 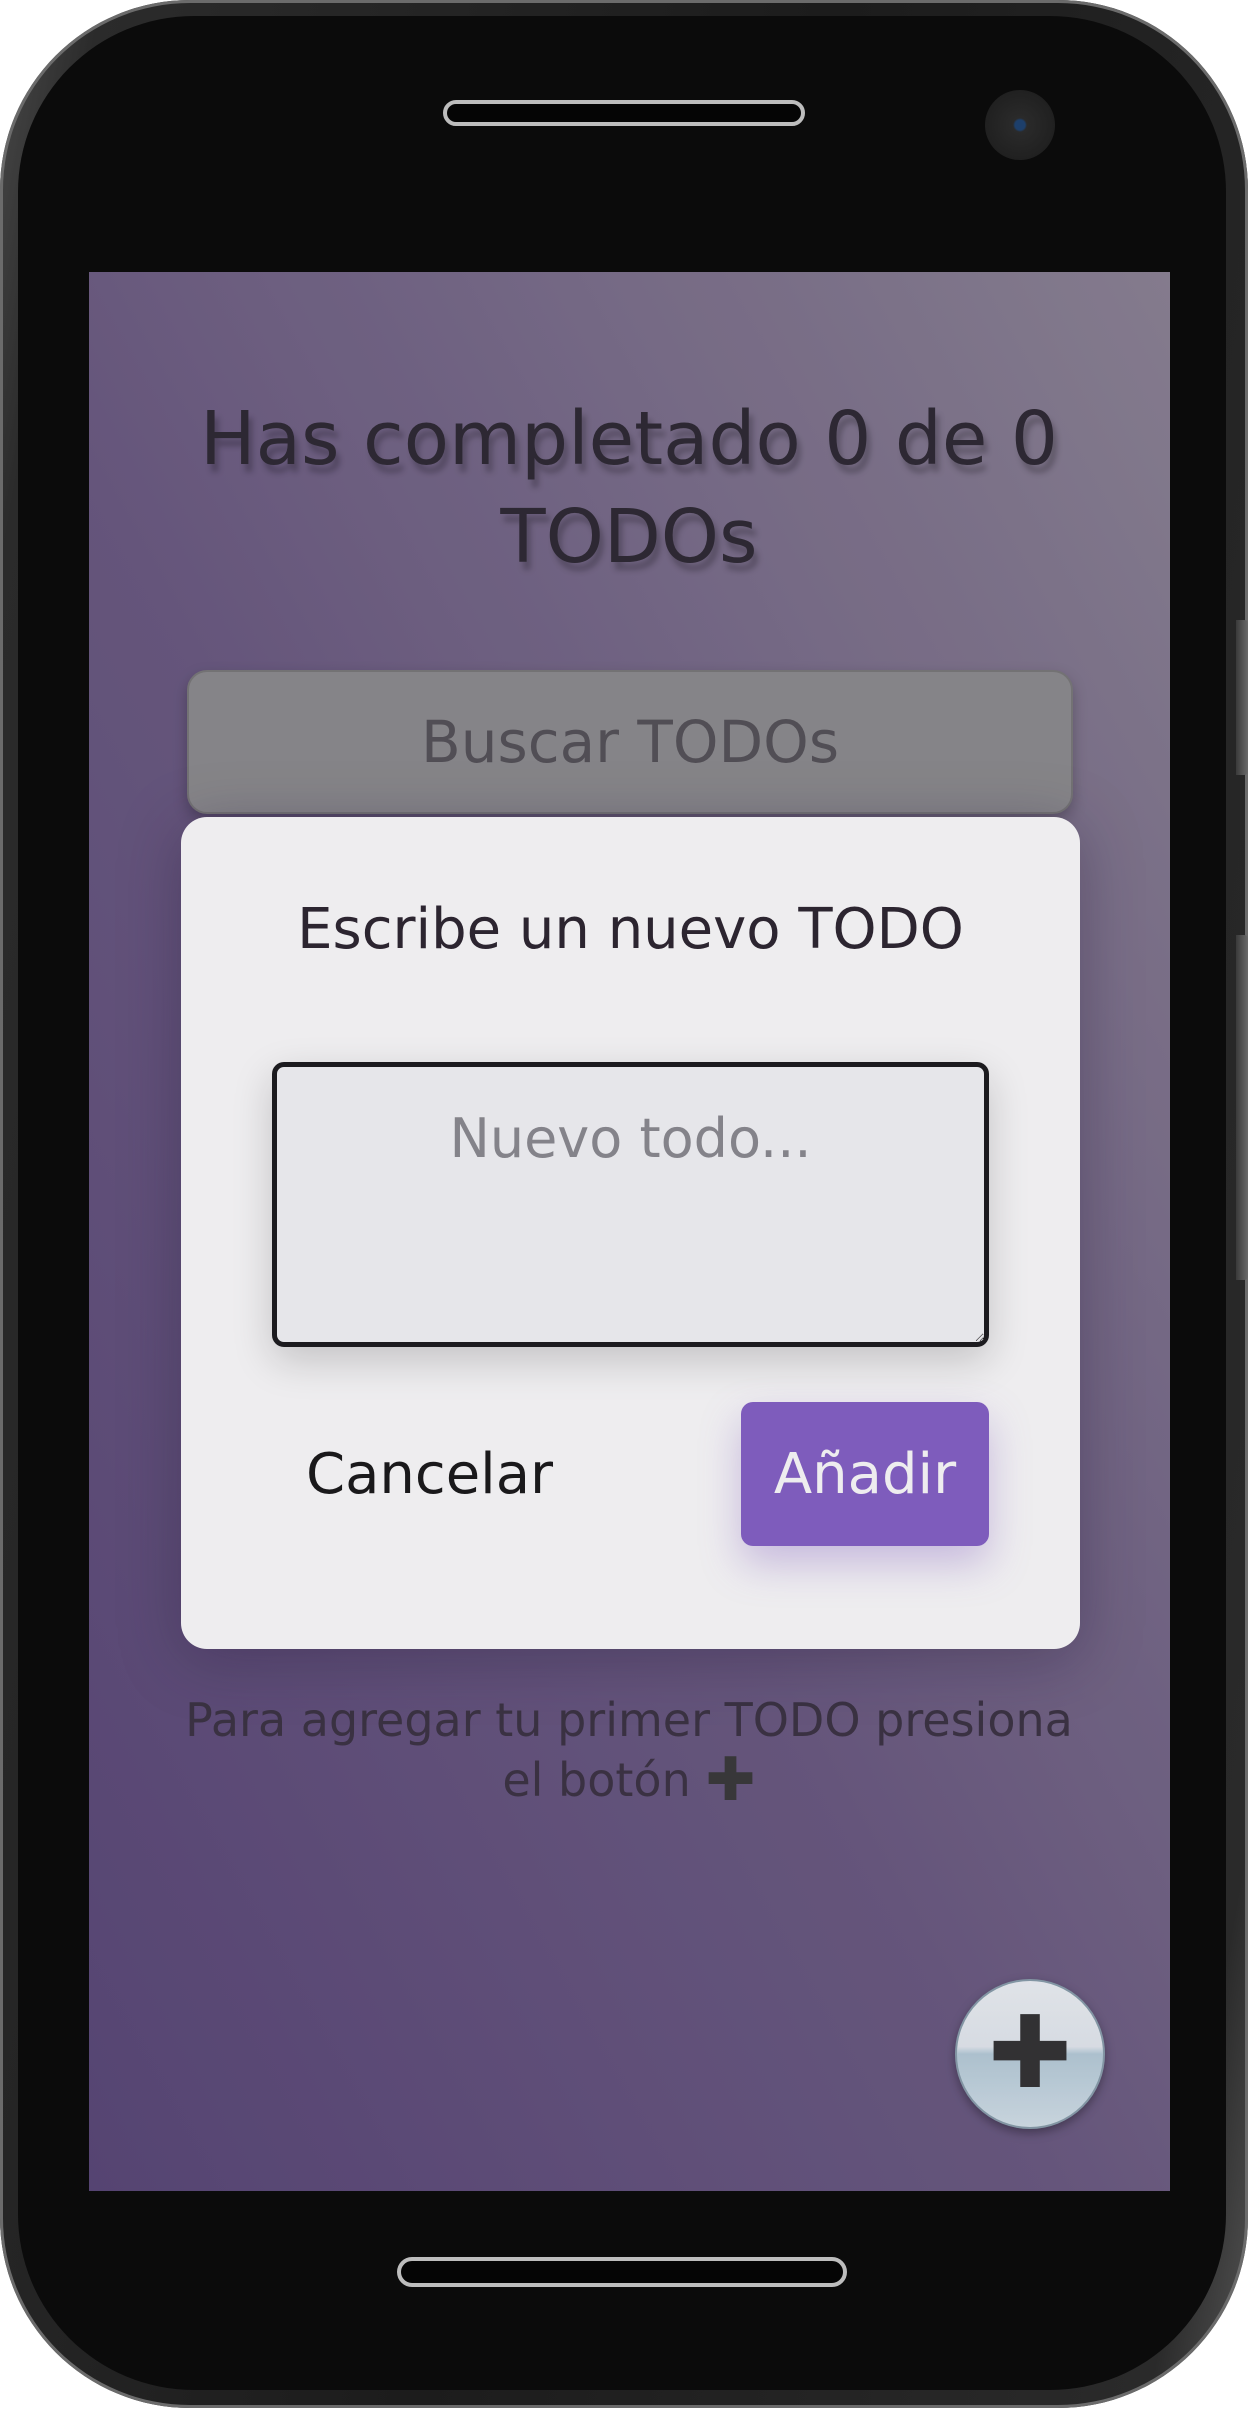 I want to click on bottom-speaker, so click(x=622, y=2272).